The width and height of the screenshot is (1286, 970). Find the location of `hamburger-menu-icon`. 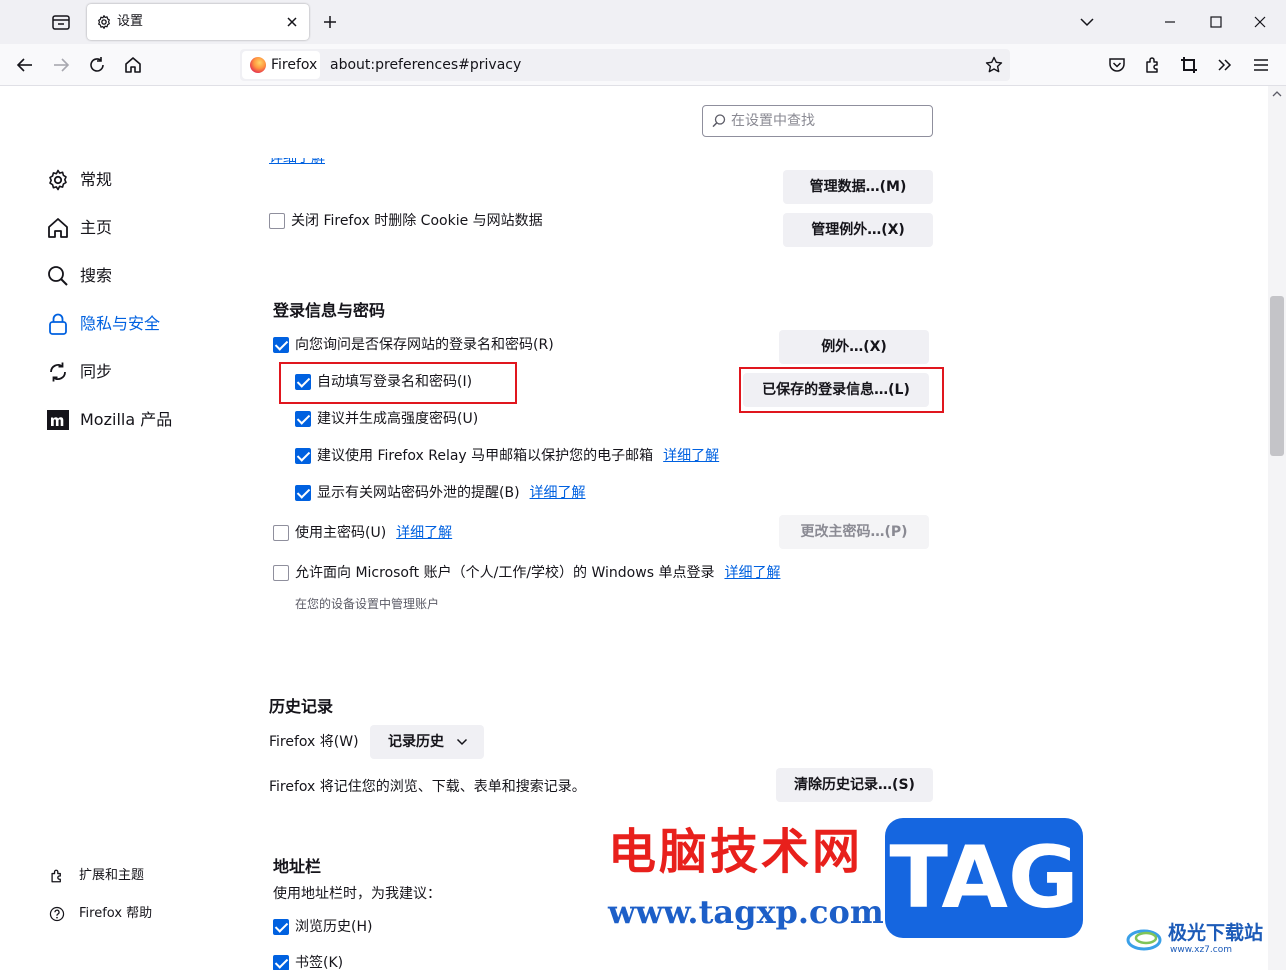

hamburger-menu-icon is located at coordinates (1261, 65).